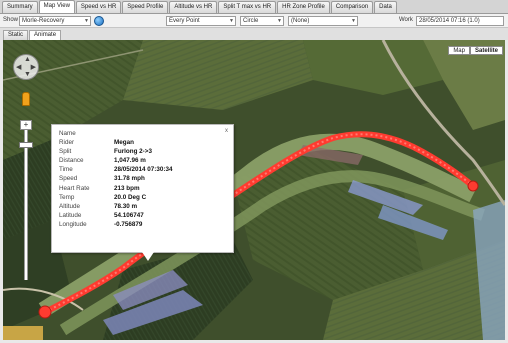  I want to click on info-row-time: Time 28/05/2014 07:30:34, so click(116, 170).